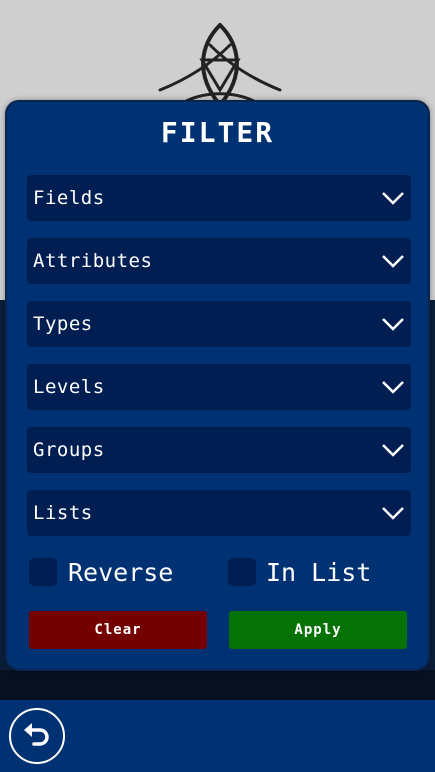 Image resolution: width=435 pixels, height=772 pixels. What do you see at coordinates (220, 65) in the screenshot?
I see `emblem-logo` at bounding box center [220, 65].